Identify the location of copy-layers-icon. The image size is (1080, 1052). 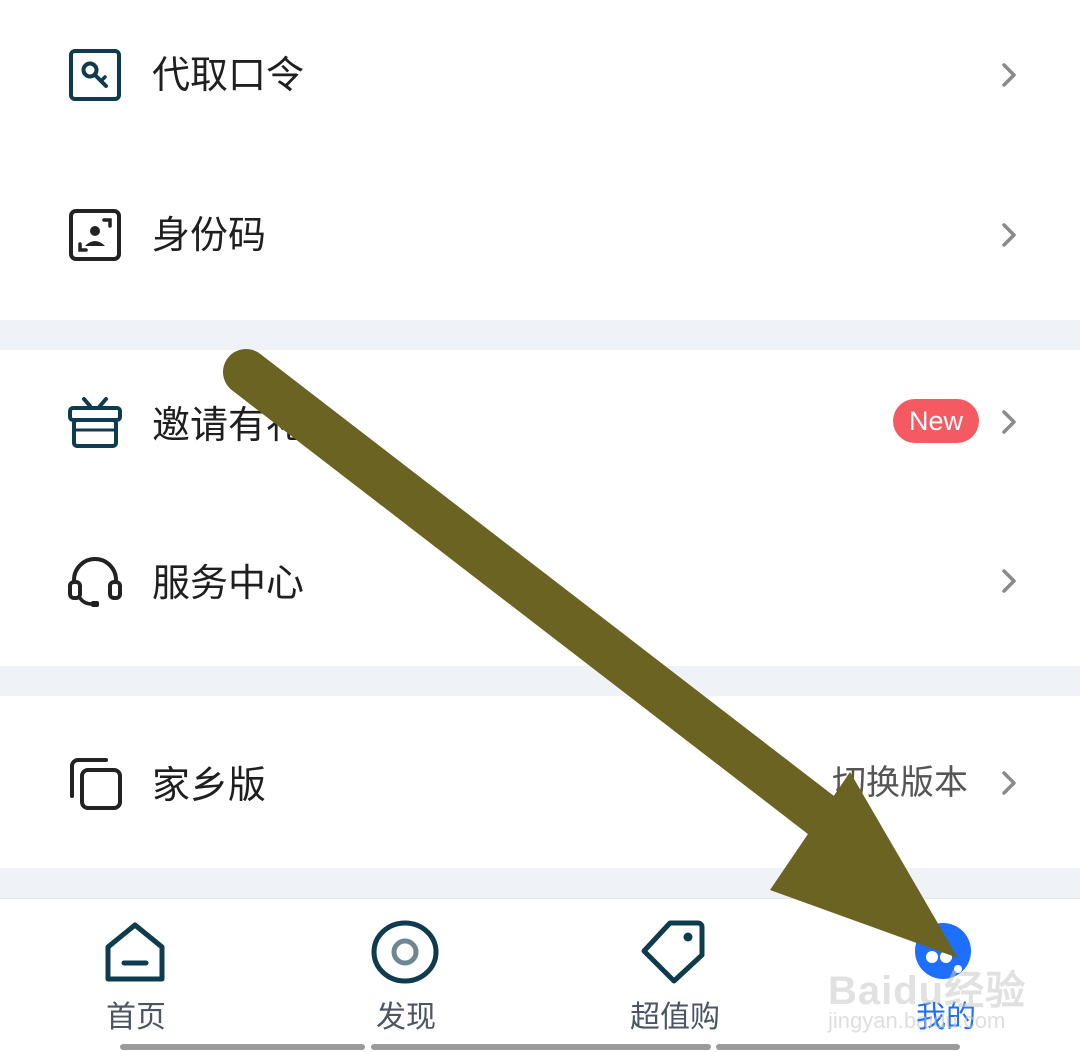
(96, 784).